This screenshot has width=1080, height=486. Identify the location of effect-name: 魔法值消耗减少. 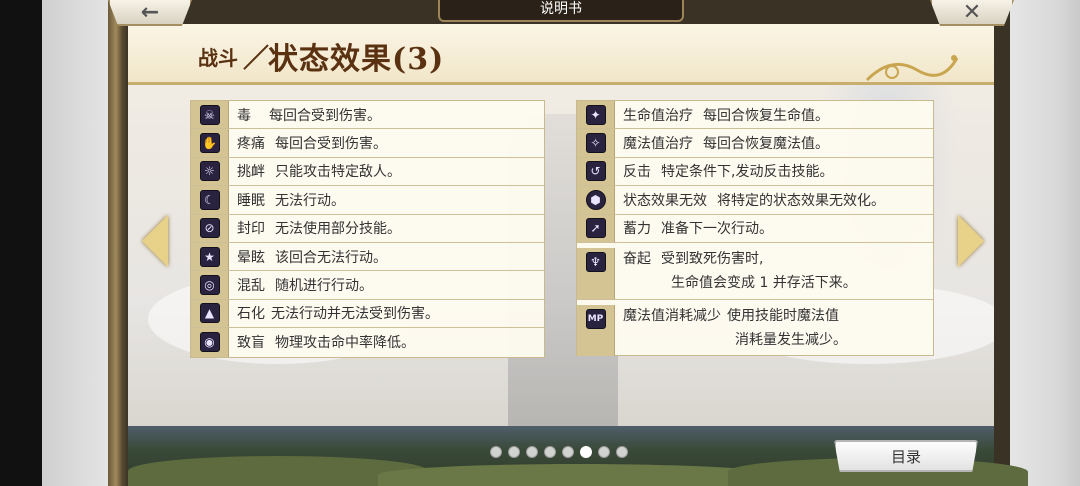
(672, 315).